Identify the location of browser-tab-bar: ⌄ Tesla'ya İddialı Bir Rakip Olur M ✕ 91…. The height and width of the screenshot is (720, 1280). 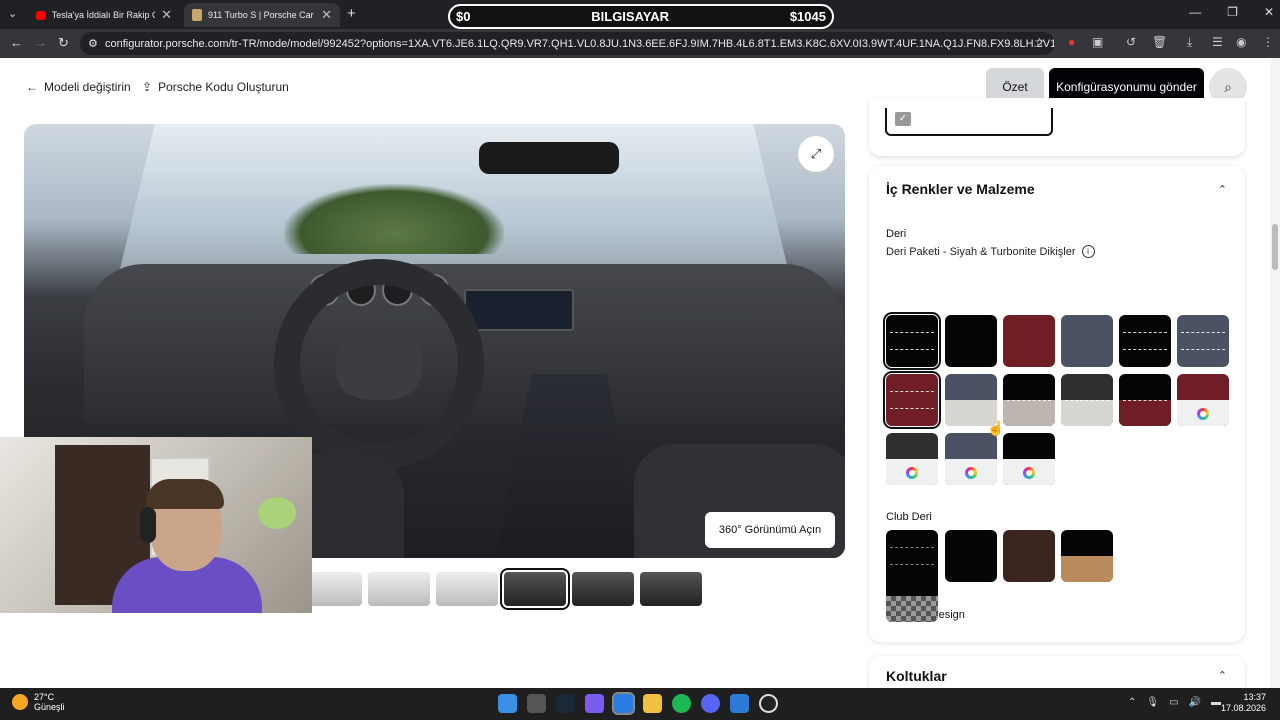
(640, 14).